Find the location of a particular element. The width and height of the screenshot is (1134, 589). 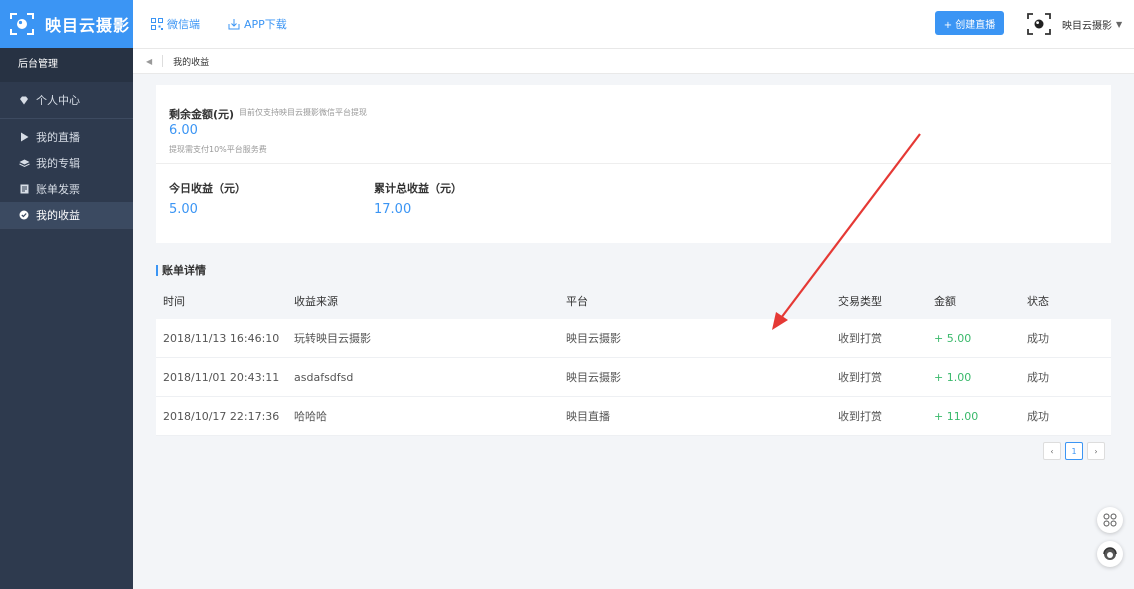

column-header: 平台 is located at coordinates (577, 301).